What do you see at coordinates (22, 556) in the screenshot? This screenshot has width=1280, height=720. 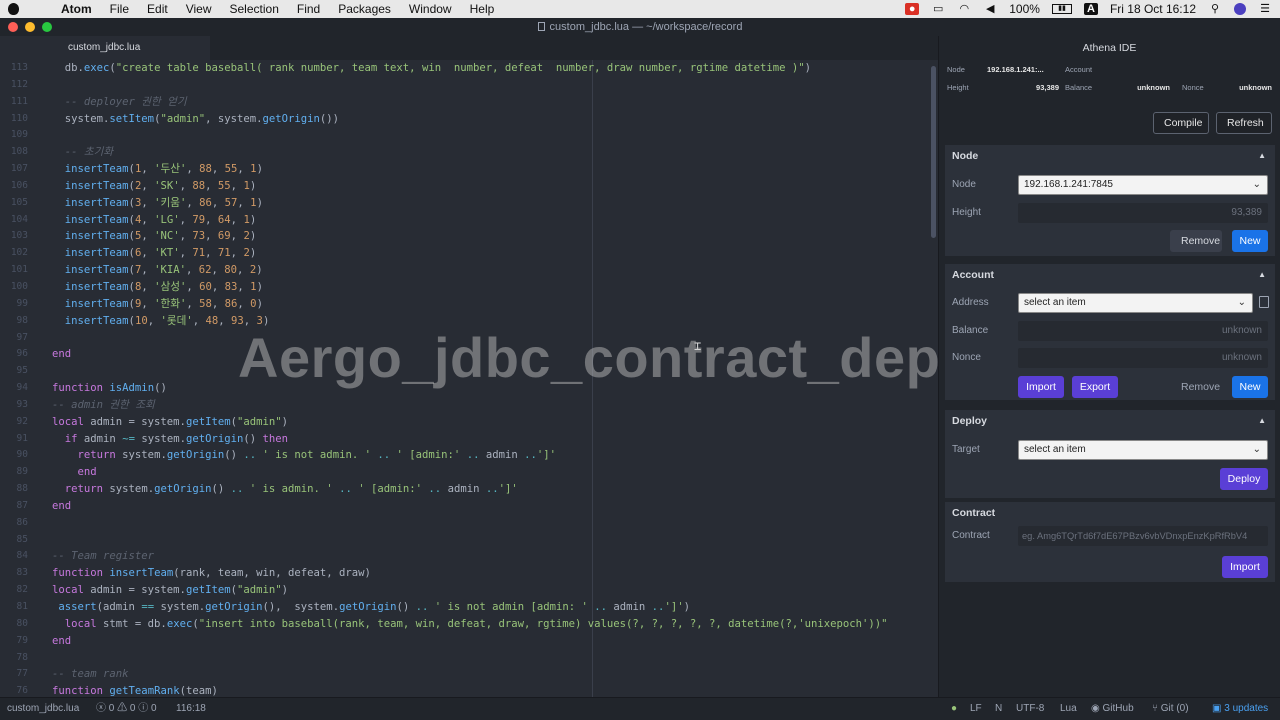 I see `line-number: 84` at bounding box center [22, 556].